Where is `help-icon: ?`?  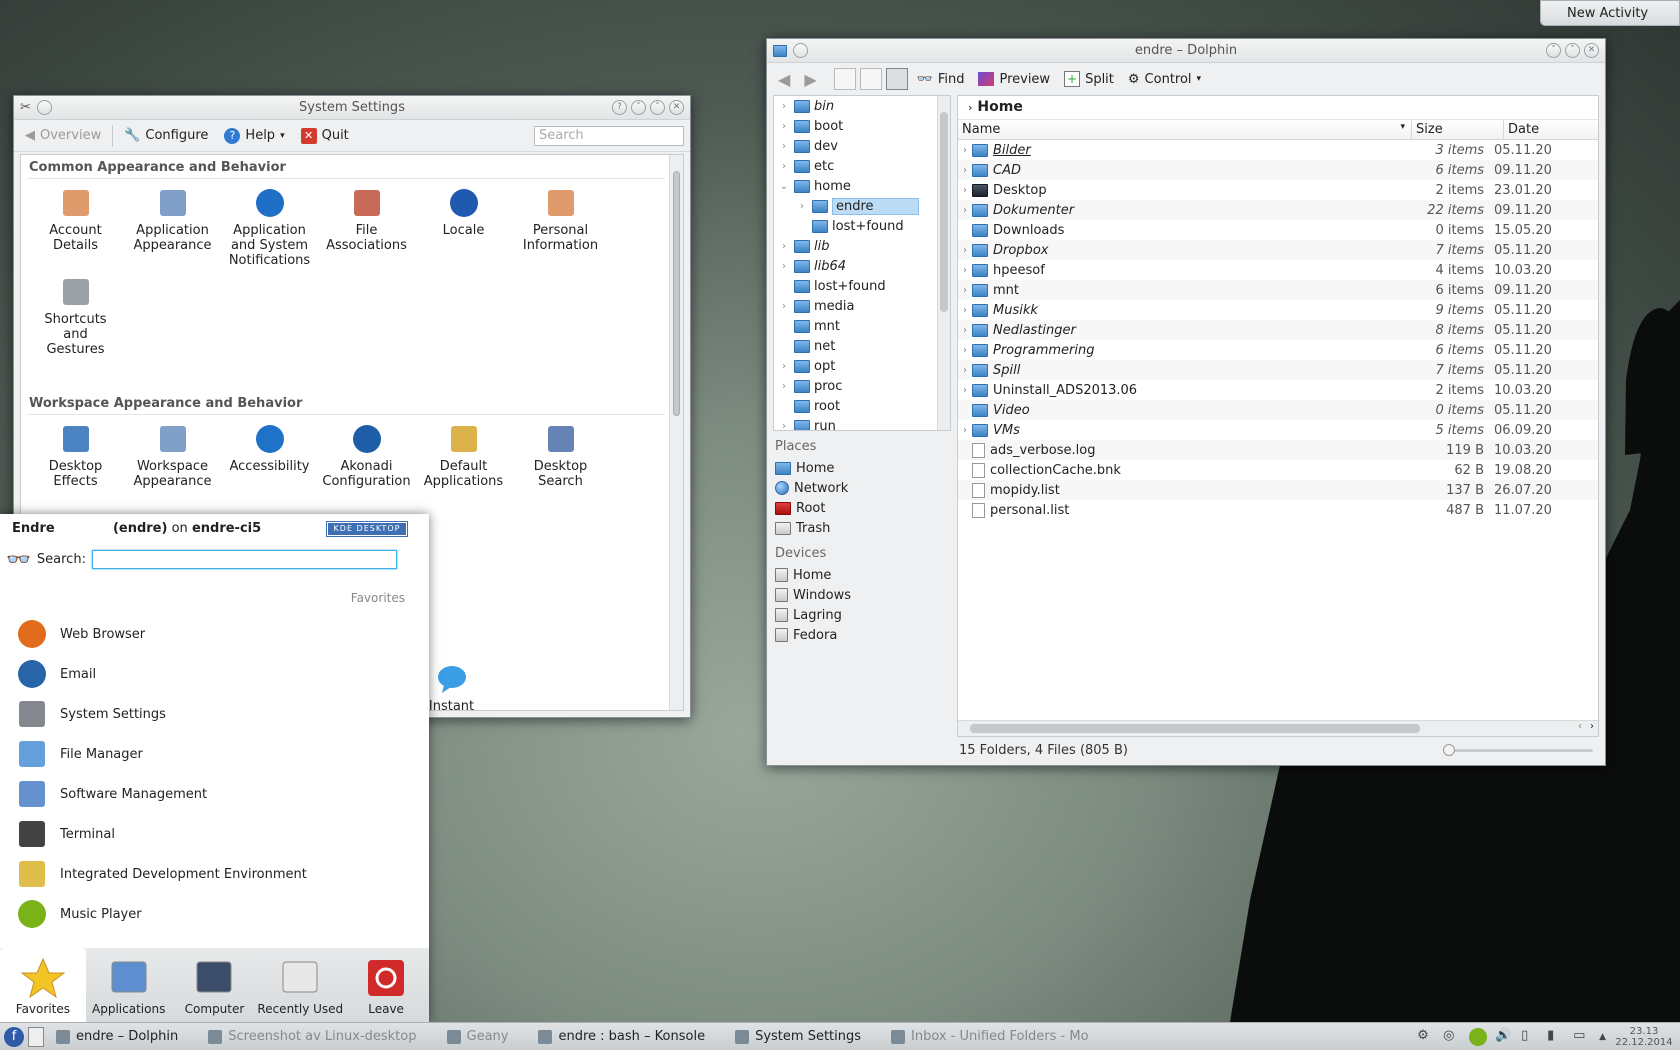 help-icon: ? is located at coordinates (619, 107).